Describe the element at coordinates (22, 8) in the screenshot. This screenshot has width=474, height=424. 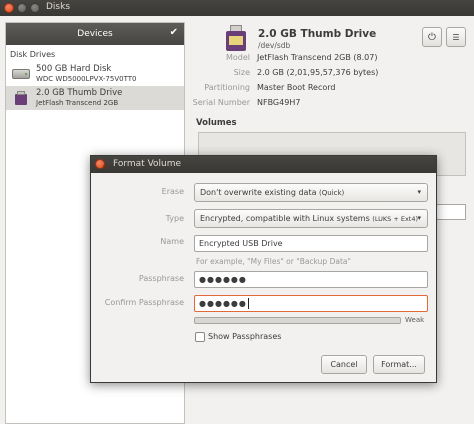
I see `window-minimize-button` at that location.